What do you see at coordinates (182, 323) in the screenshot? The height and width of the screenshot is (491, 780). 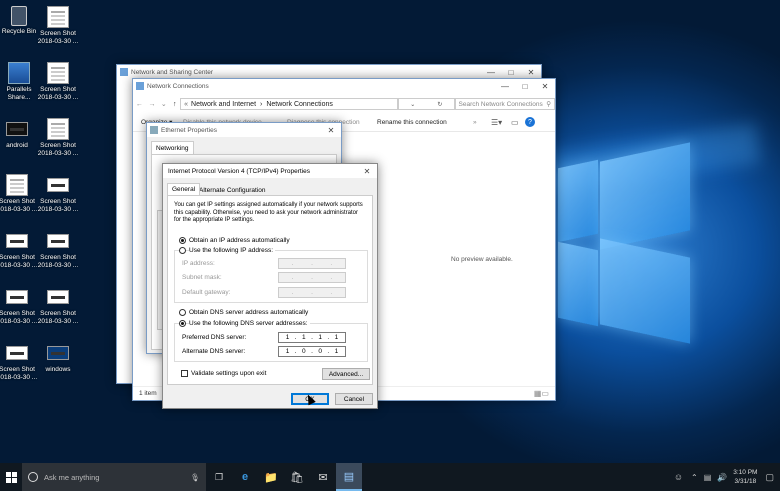 I see `use-dns-radio` at bounding box center [182, 323].